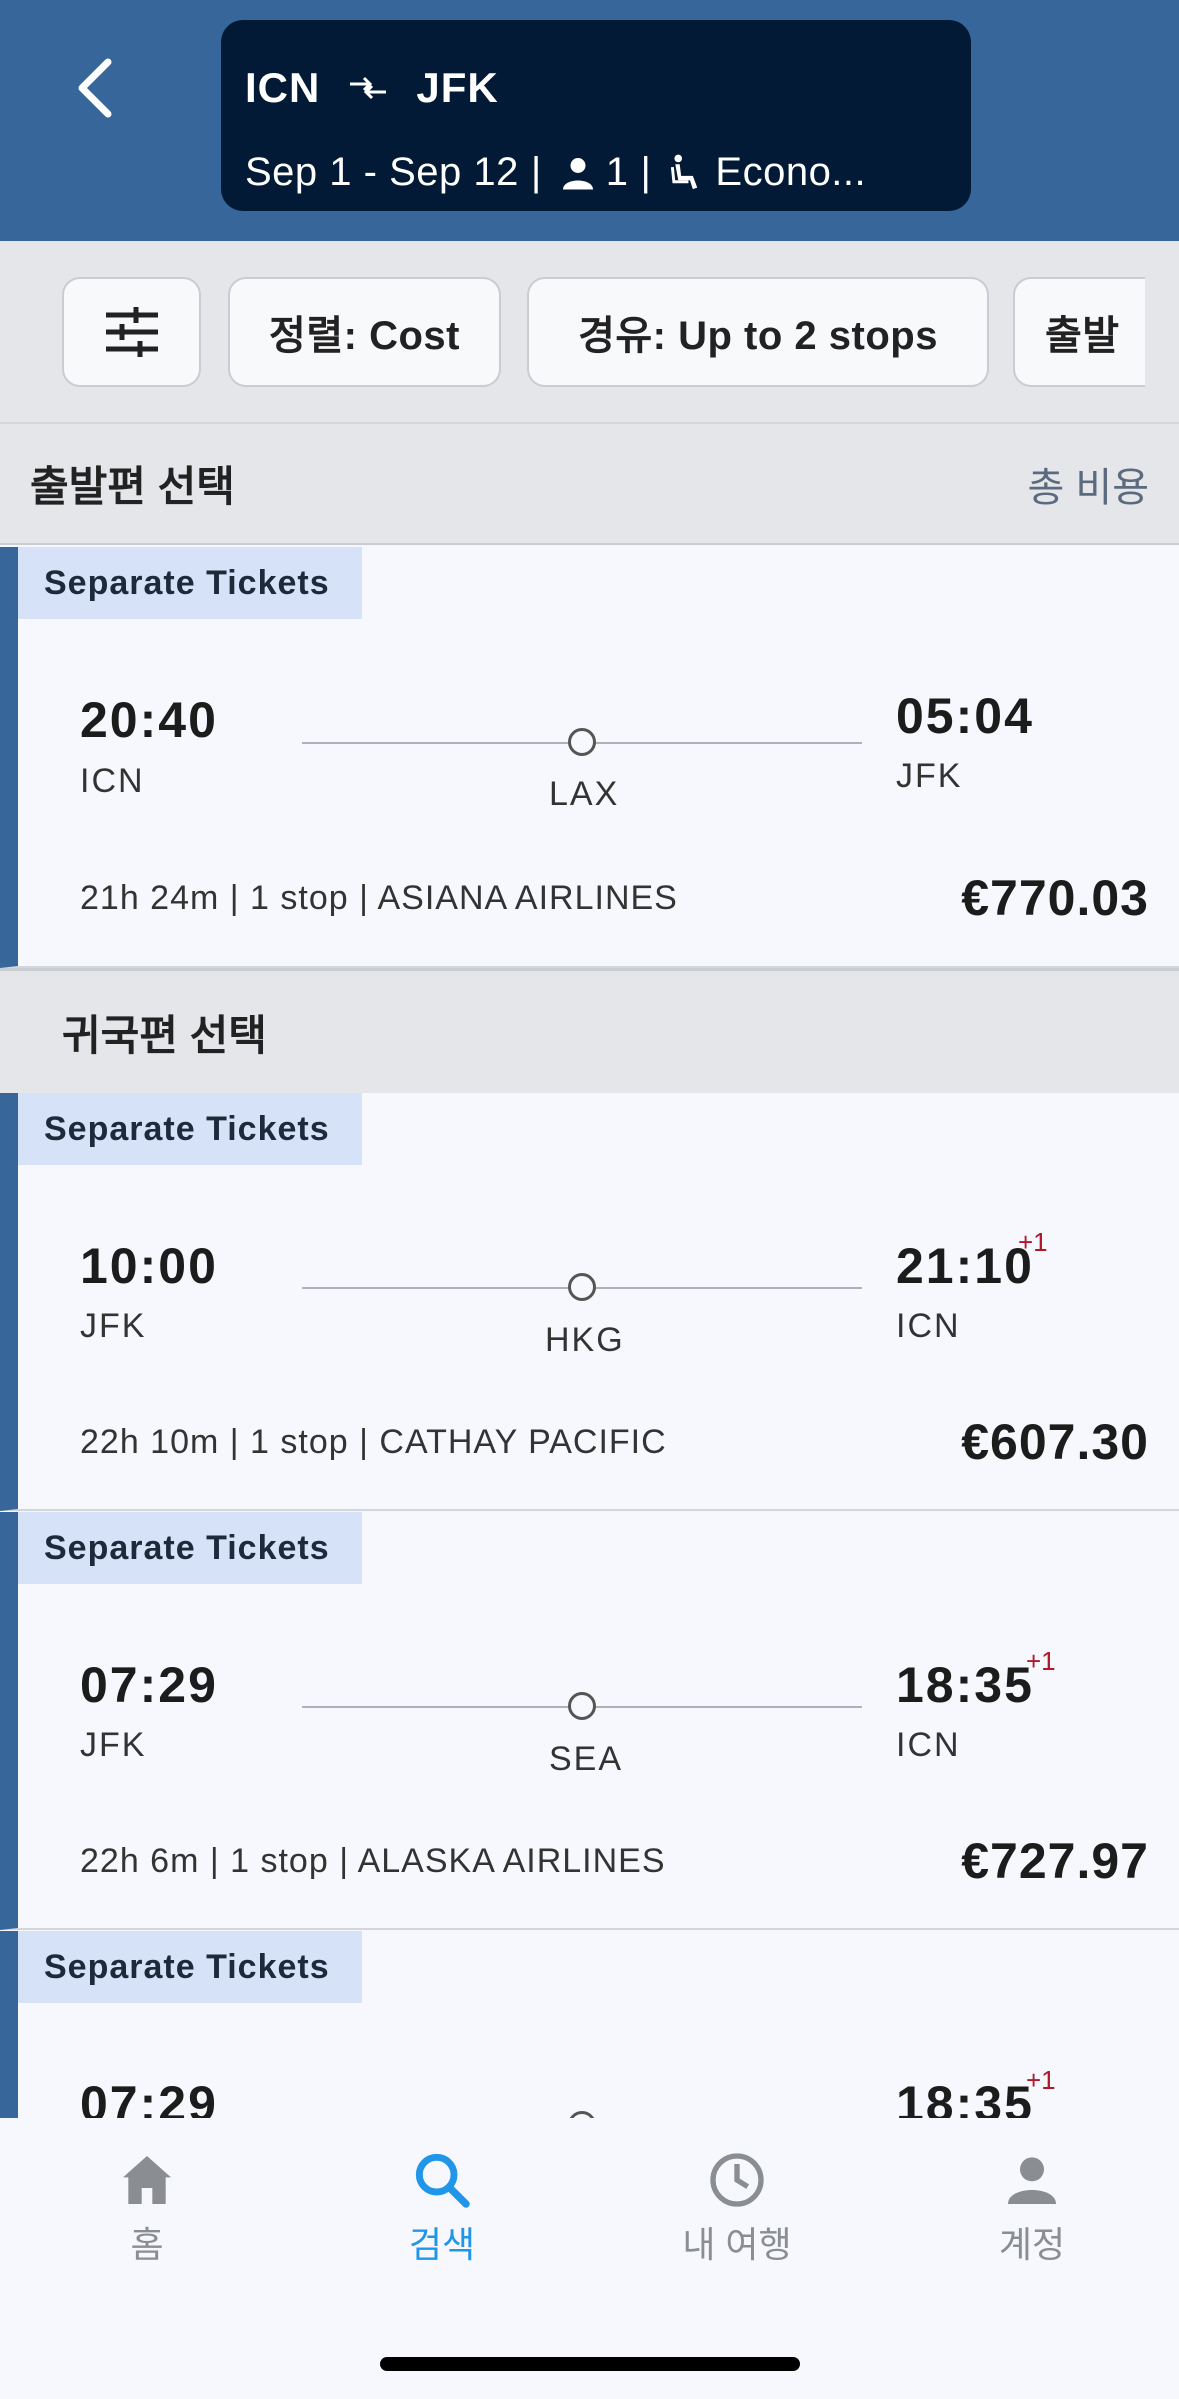  Describe the element at coordinates (589, 483) in the screenshot. I see `outbound-section-header: 출발편 선택 총 비용` at that location.